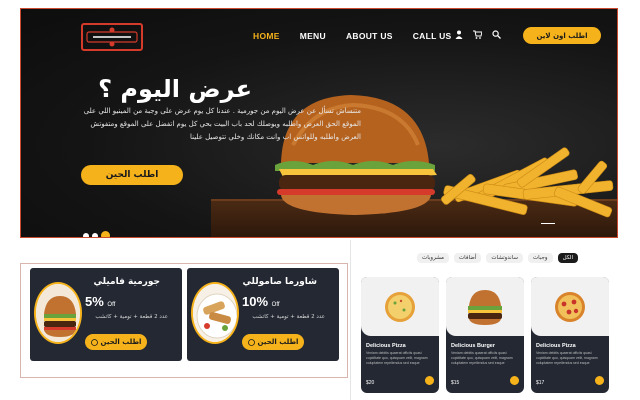 The image size is (640, 400). I want to click on filter-all: الكل, so click(567, 258).